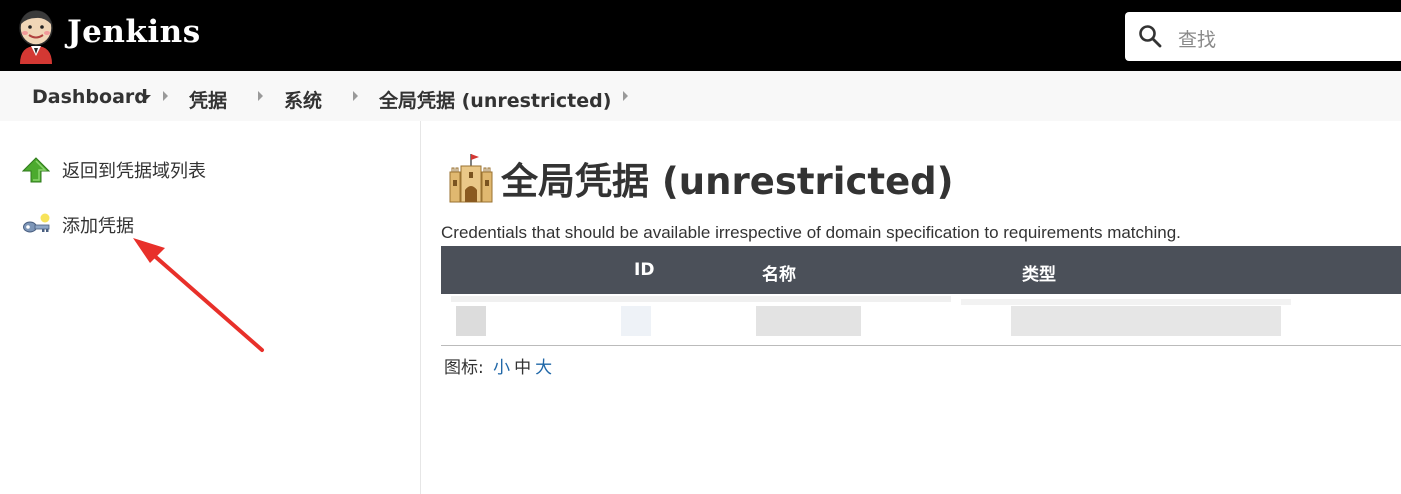  I want to click on table-row, so click(921, 320).